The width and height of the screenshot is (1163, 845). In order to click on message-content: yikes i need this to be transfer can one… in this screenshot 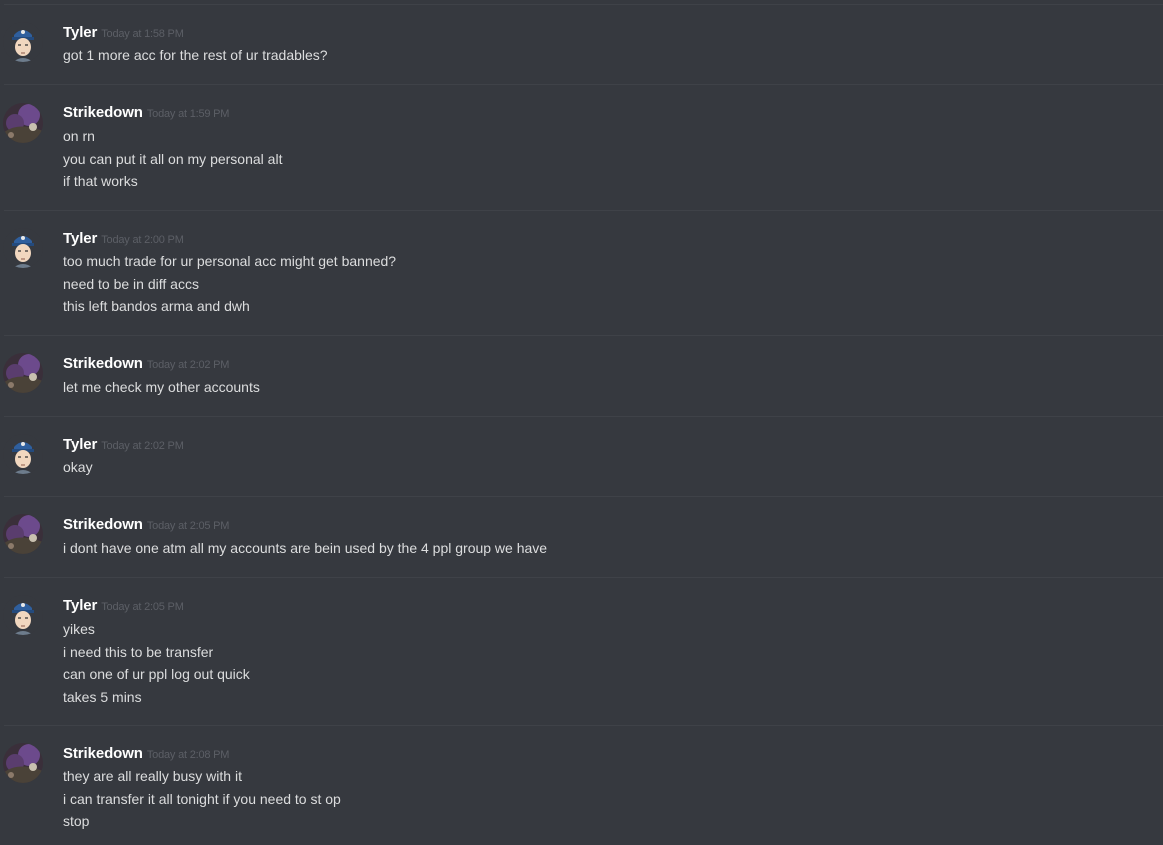, I will do `click(156, 663)`.